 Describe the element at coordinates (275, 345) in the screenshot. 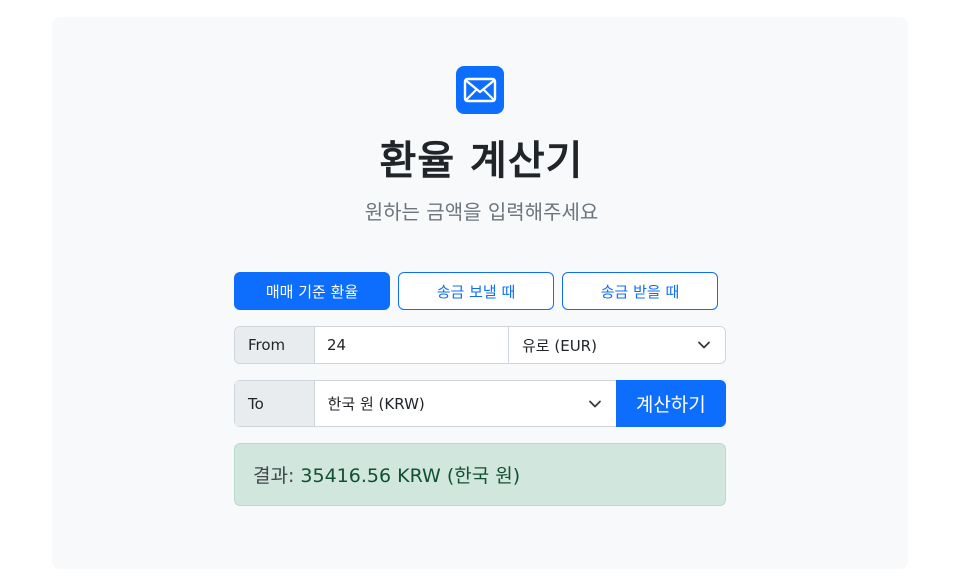

I see `from-label: From` at that location.